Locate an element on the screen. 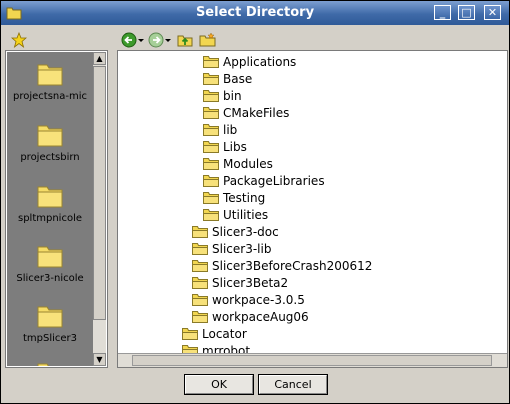 This screenshot has height=404, width=510. tree-row: PackageLibraries is located at coordinates (264, 181).